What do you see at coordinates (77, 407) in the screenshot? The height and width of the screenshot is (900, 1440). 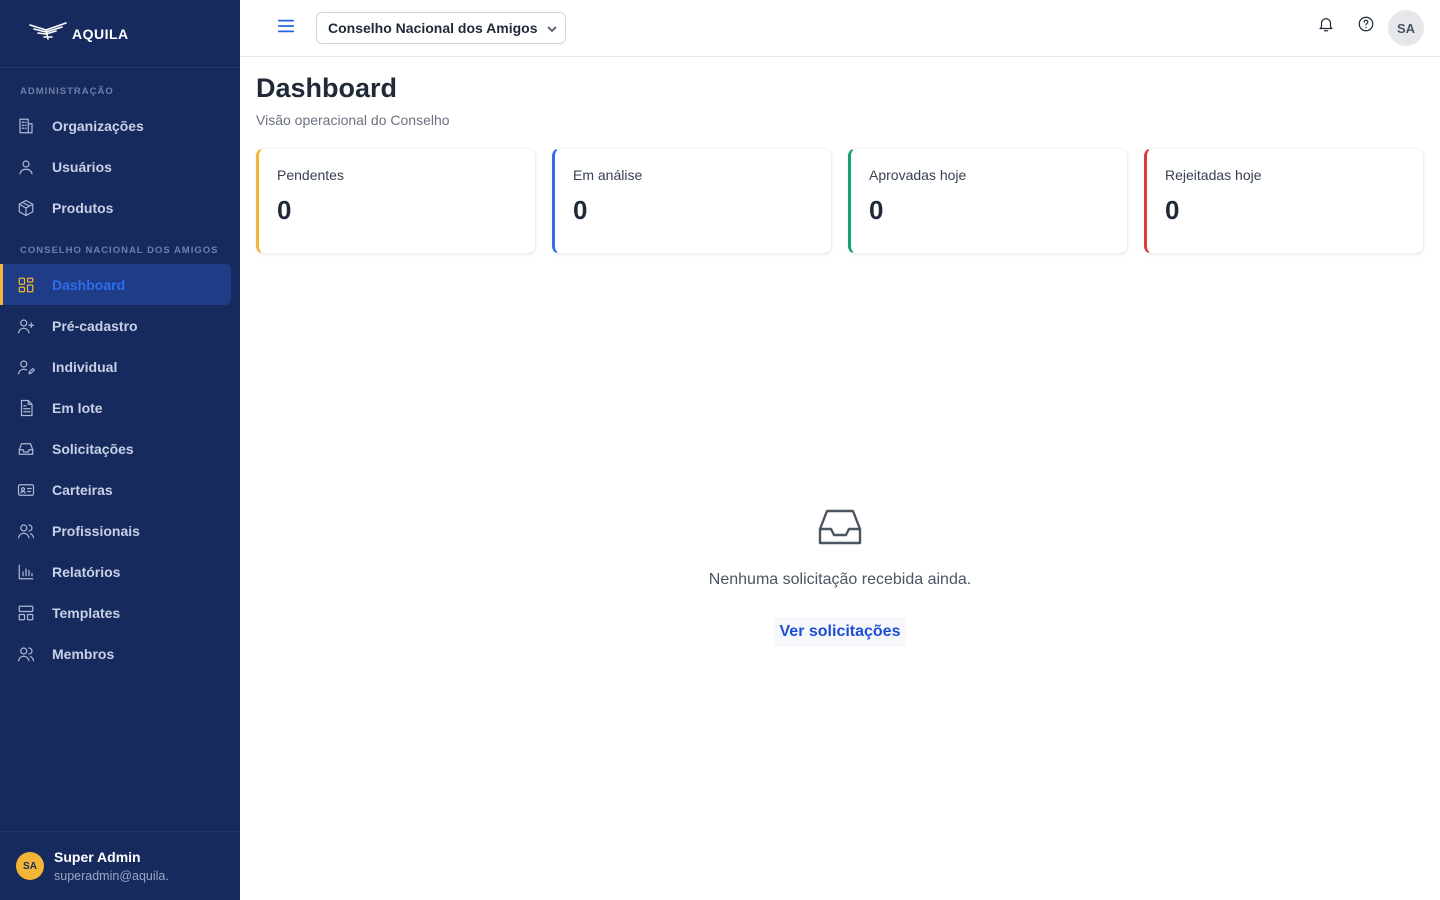 I see `sidebar-item-label: Em lote` at bounding box center [77, 407].